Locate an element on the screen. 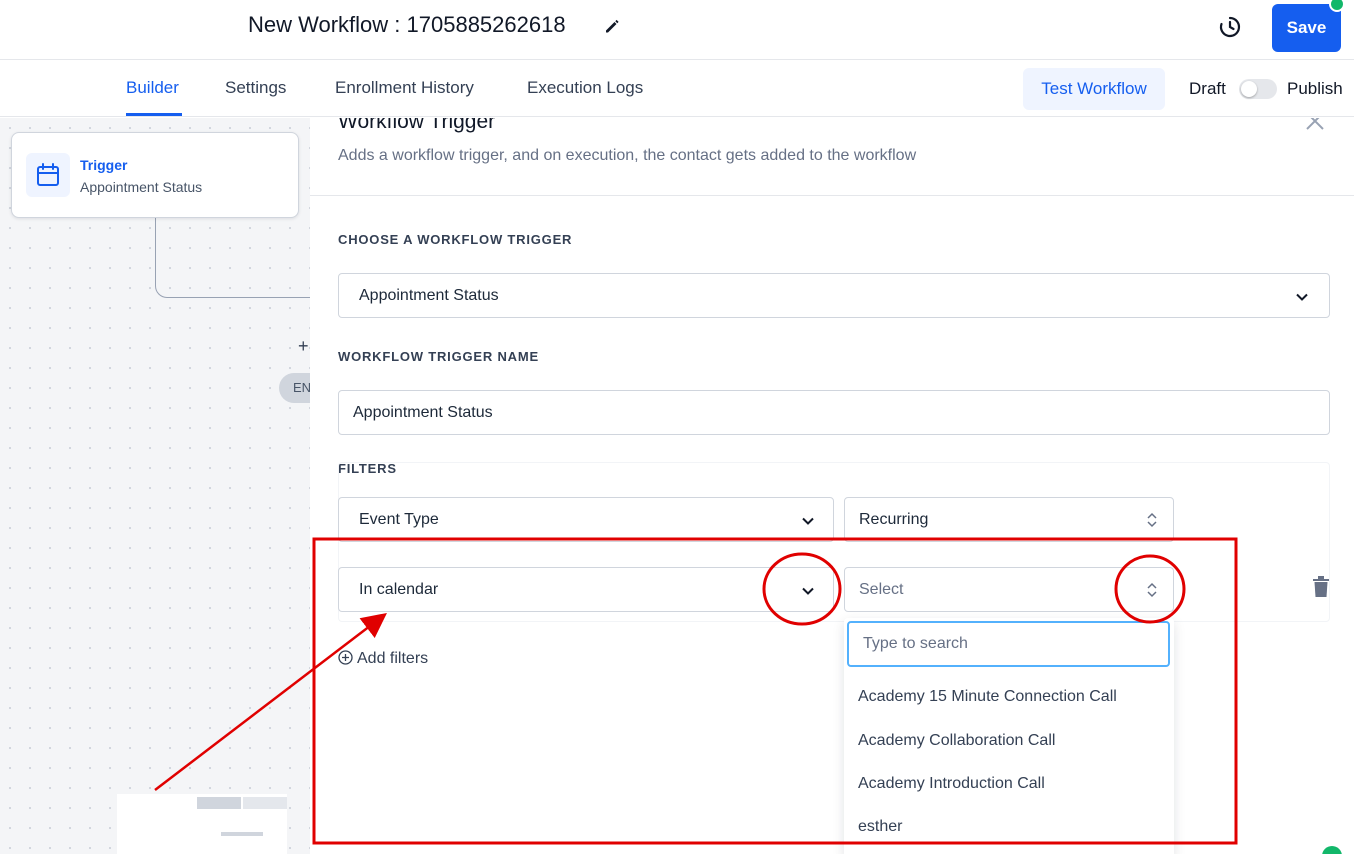  filter-field-value: Event Type is located at coordinates (399, 519).